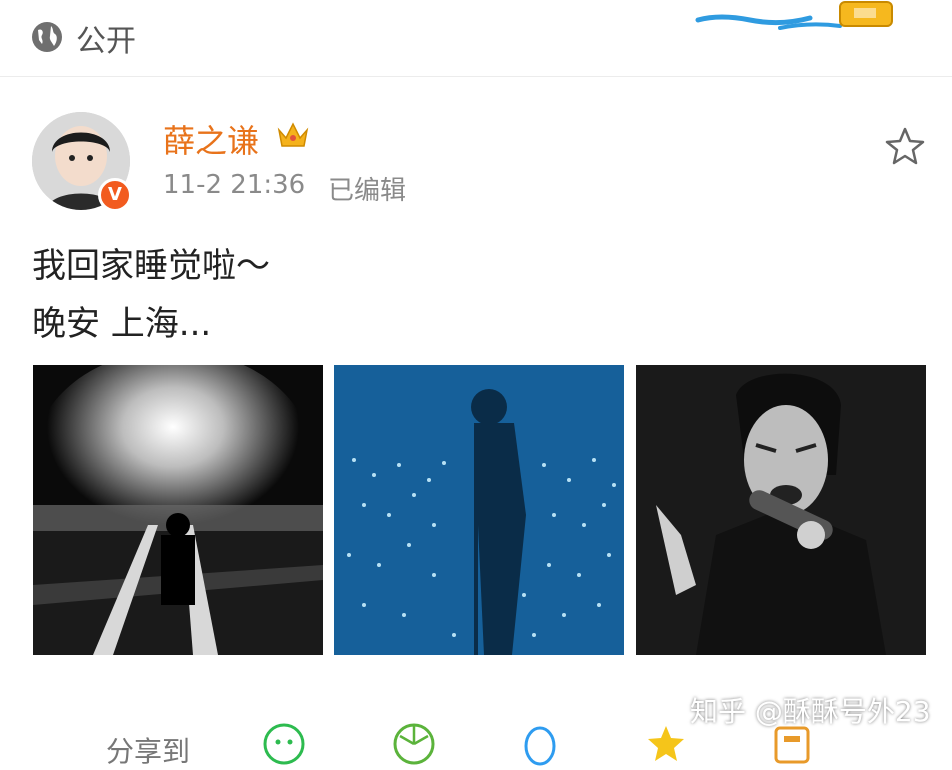 This screenshot has width=952, height=770. What do you see at coordinates (781, 510) in the screenshot?
I see `photo-singer-closeup` at bounding box center [781, 510].